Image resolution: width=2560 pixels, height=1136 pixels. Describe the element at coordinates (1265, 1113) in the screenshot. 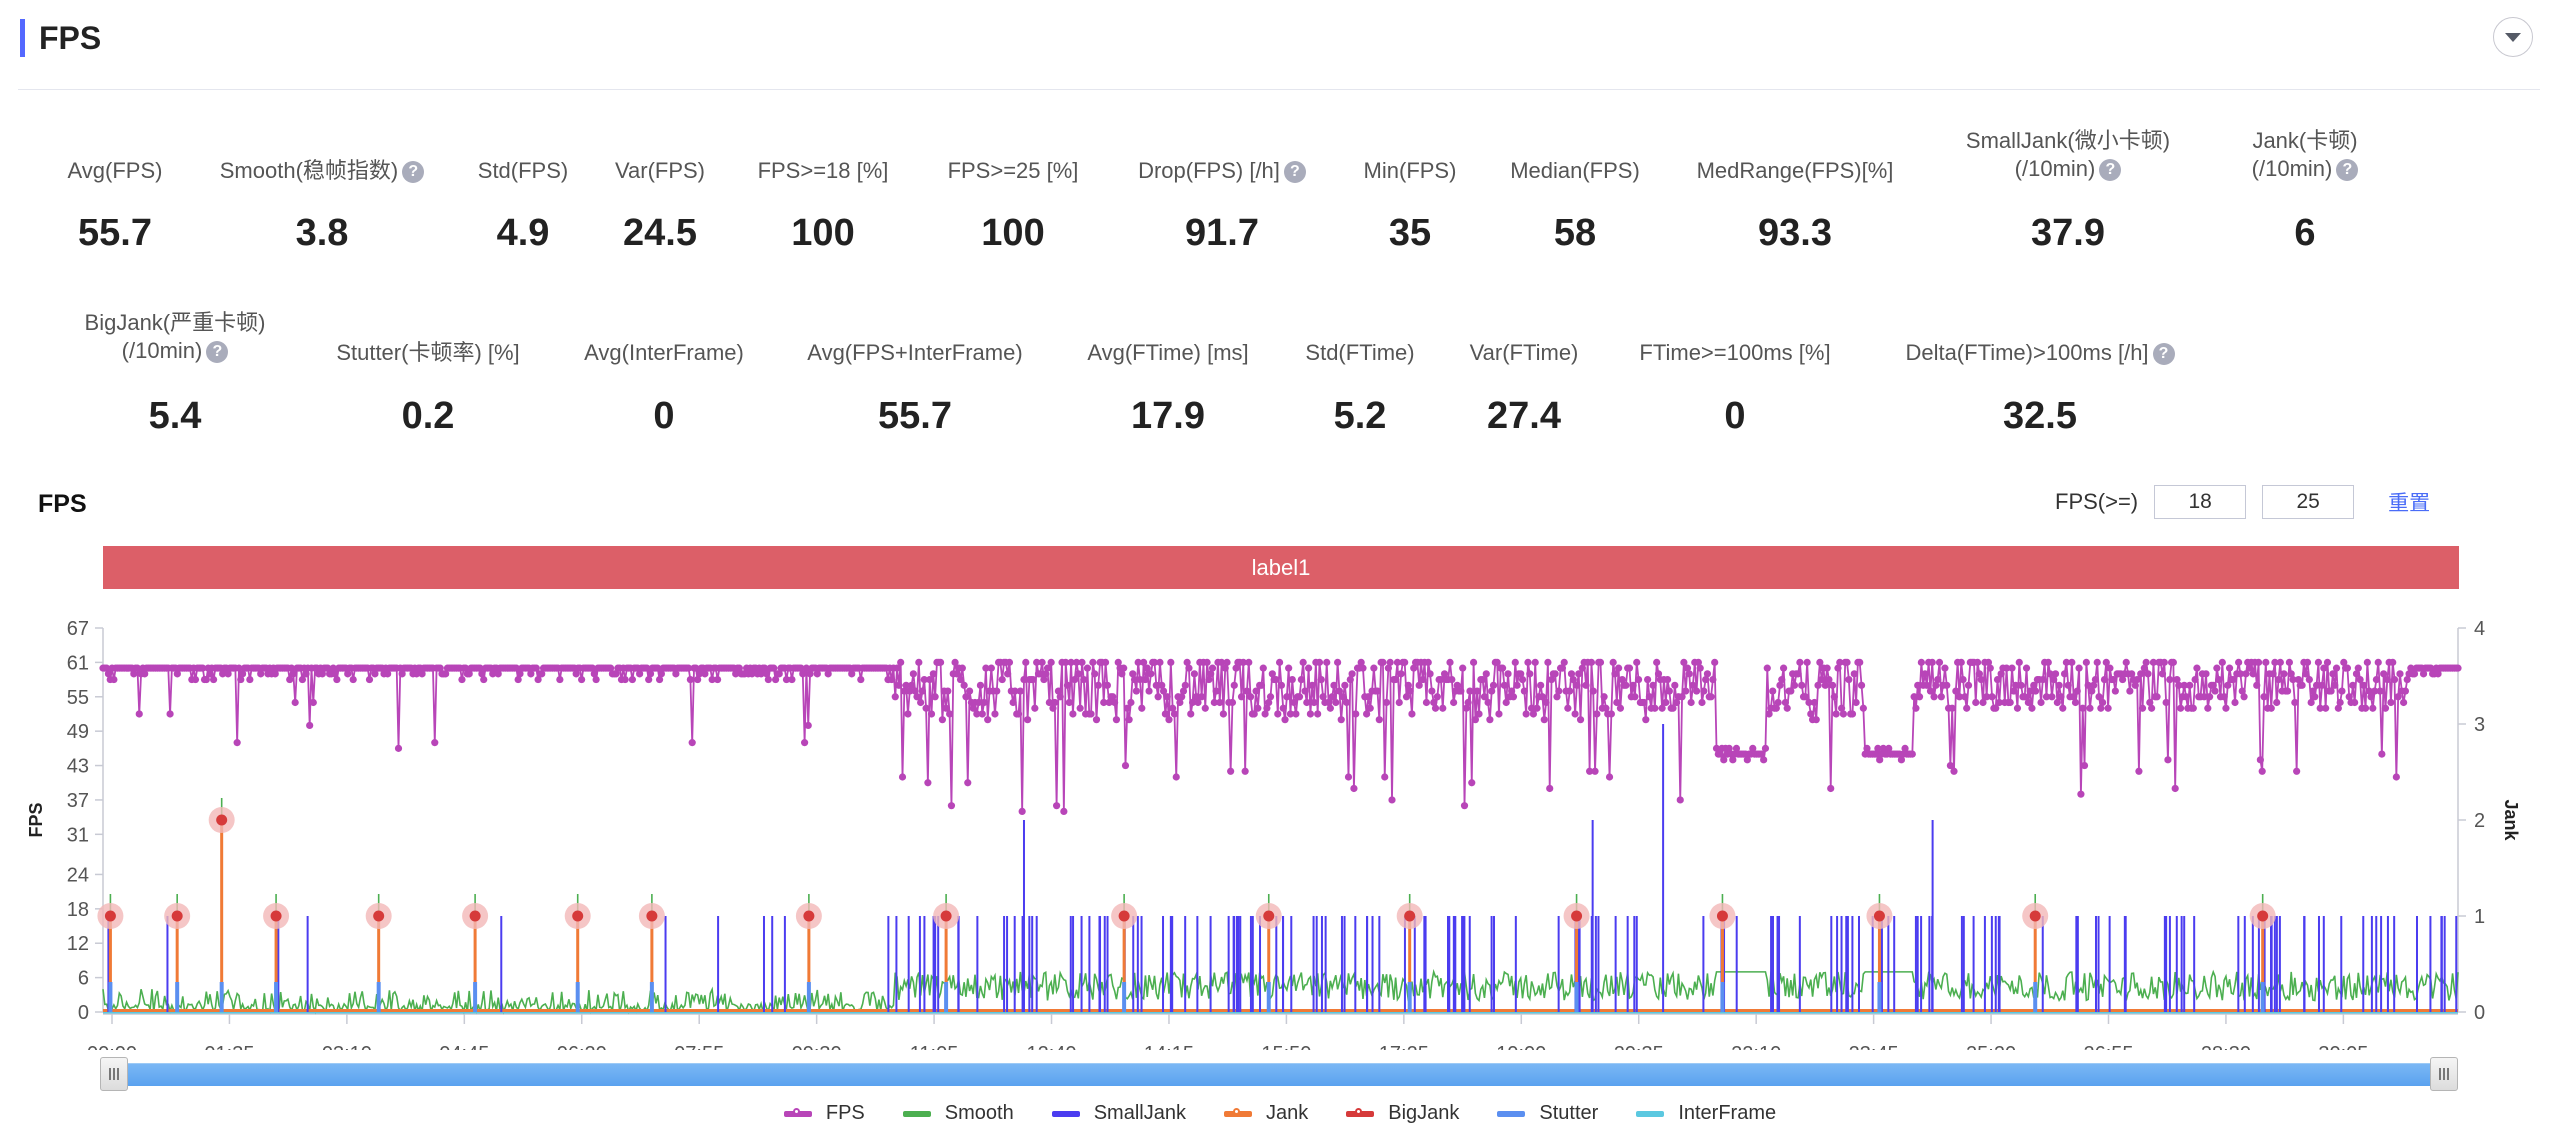

I see `legend-item-jank: Jank` at that location.